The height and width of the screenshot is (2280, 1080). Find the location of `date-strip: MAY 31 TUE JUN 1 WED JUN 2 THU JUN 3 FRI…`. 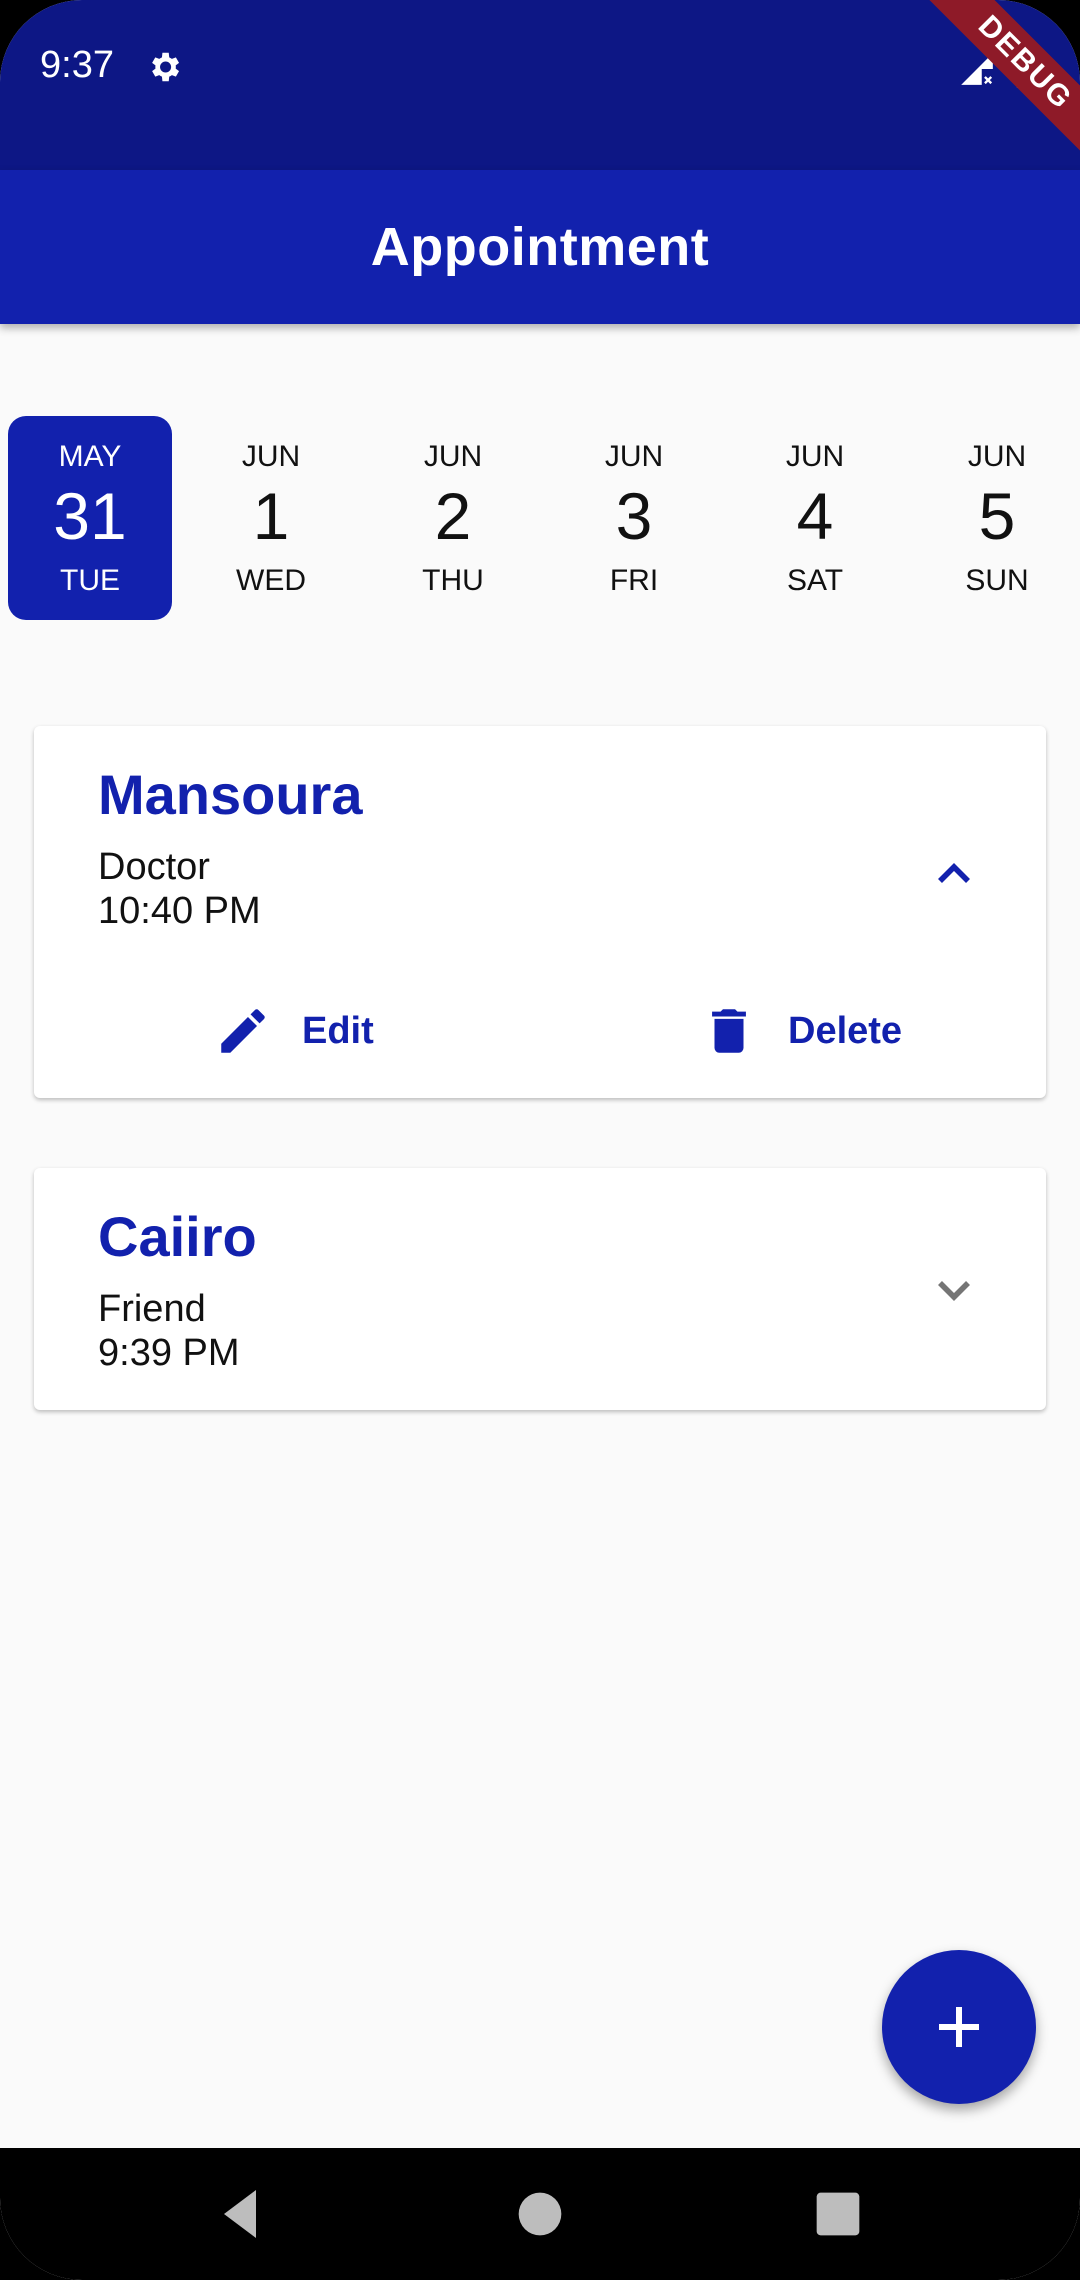

date-strip: MAY 31 TUE JUN 1 WED JUN 2 THU JUN 3 FRI… is located at coordinates (540, 518).